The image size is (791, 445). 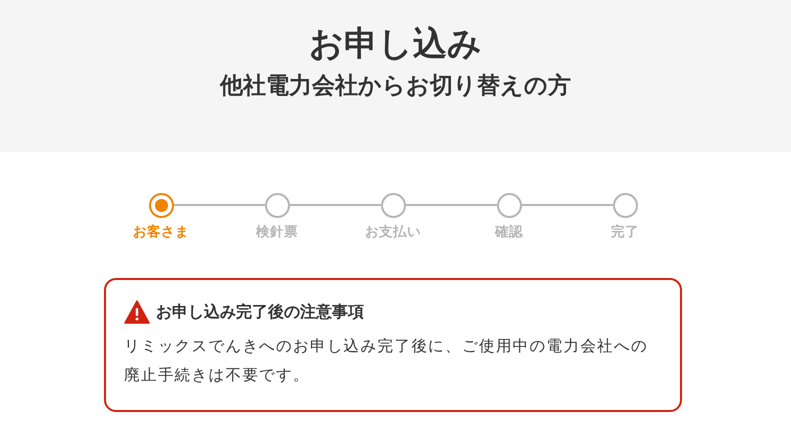 I want to click on step-label: お客さま, so click(x=161, y=232).